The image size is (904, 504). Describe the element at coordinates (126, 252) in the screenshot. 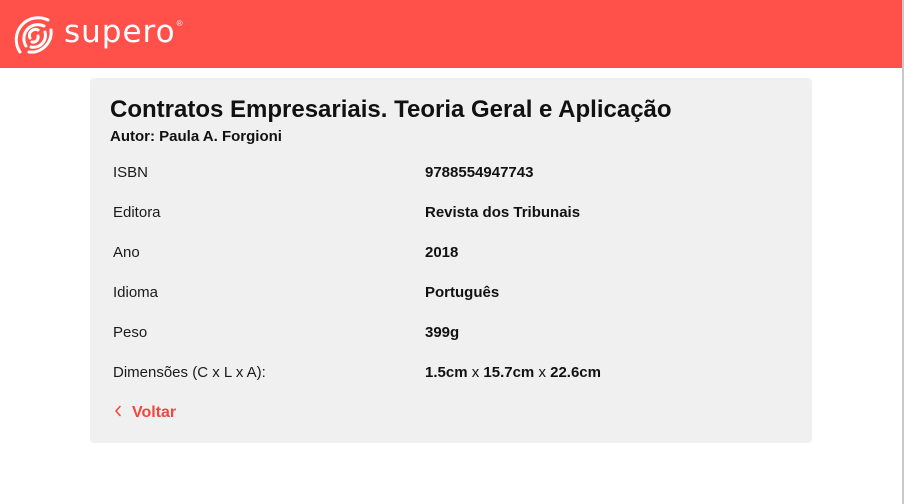

I see `year-label: Ano` at that location.